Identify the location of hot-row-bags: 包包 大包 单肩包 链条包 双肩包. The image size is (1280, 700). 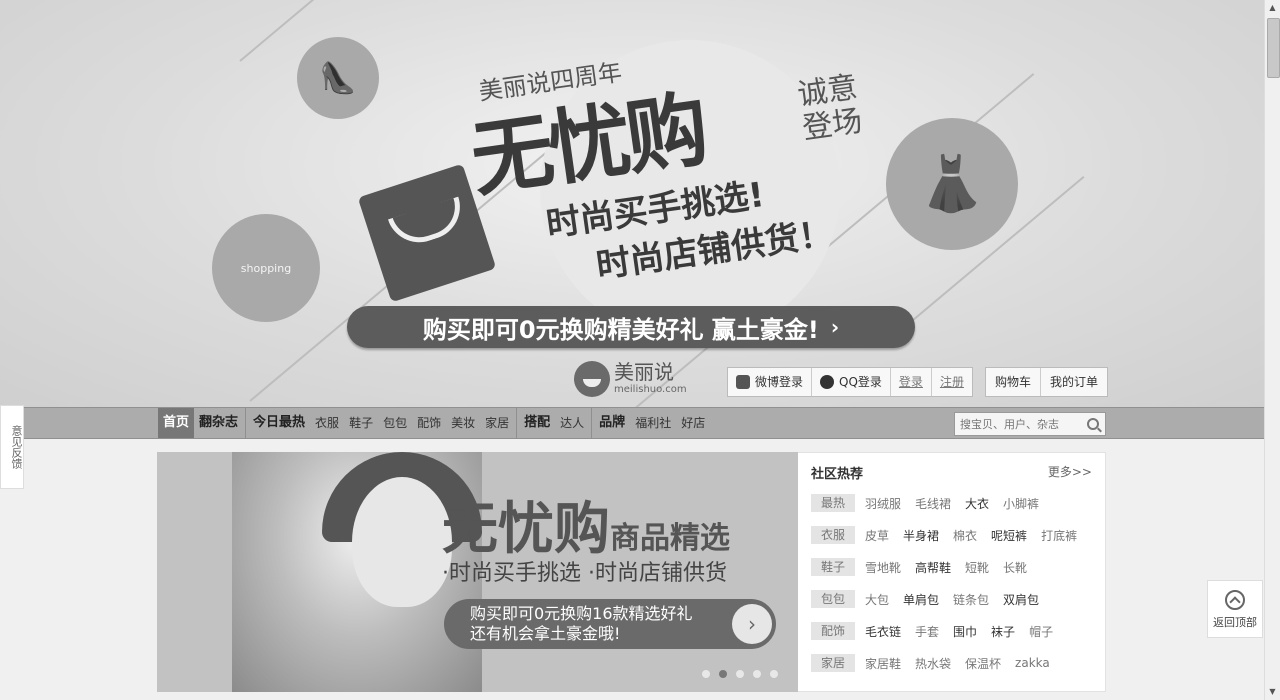
(932, 599).